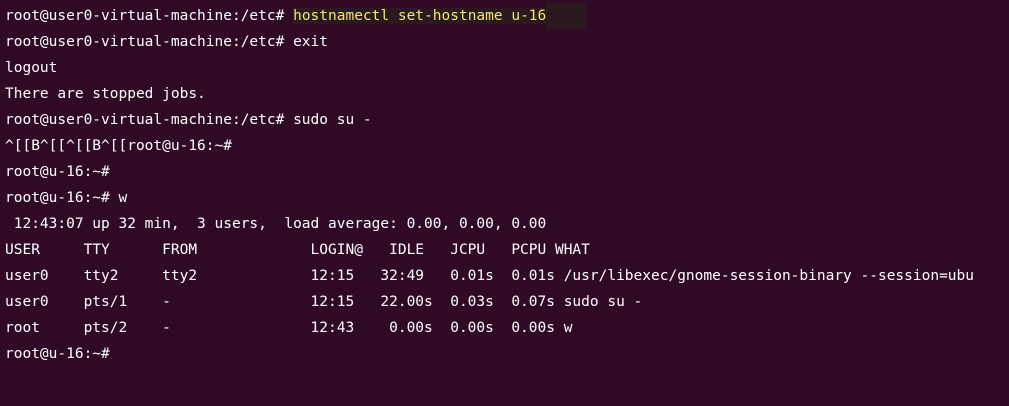 This screenshot has width=1009, height=406. I want to click on terminal-line: There are stopped jobs., so click(105, 94).